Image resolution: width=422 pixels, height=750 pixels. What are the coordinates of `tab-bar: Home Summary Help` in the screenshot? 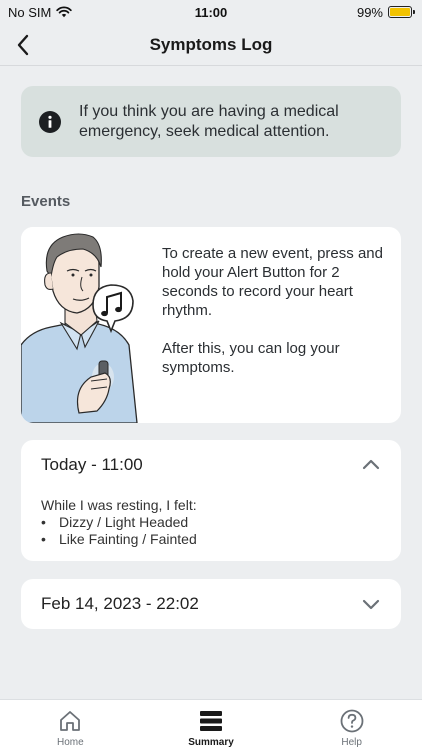 It's located at (211, 724).